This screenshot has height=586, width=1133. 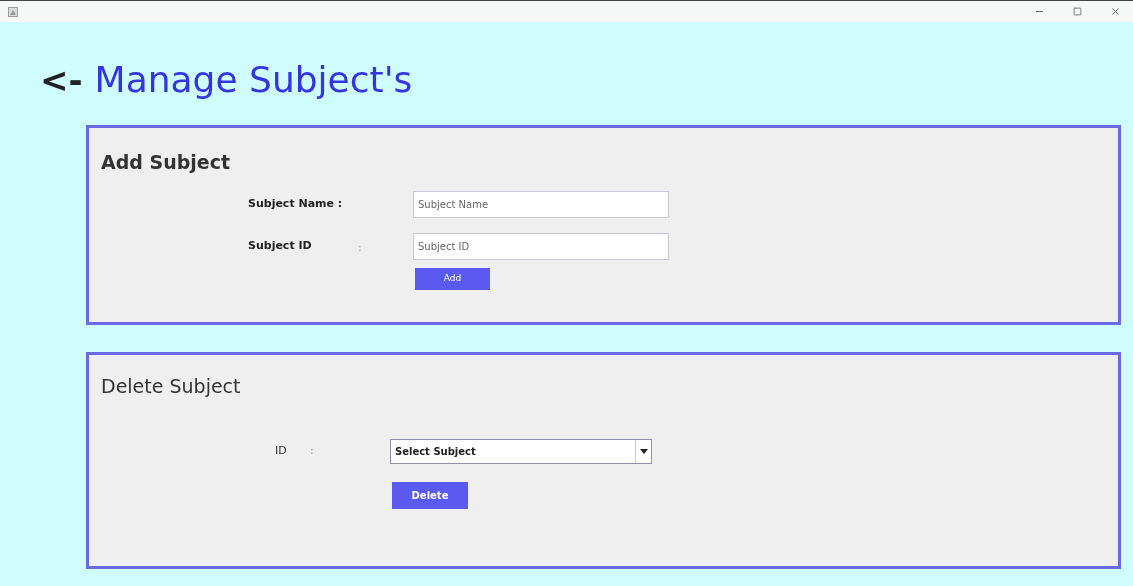 What do you see at coordinates (521, 451) in the screenshot?
I see `subject-dropdown: Select Subject` at bounding box center [521, 451].